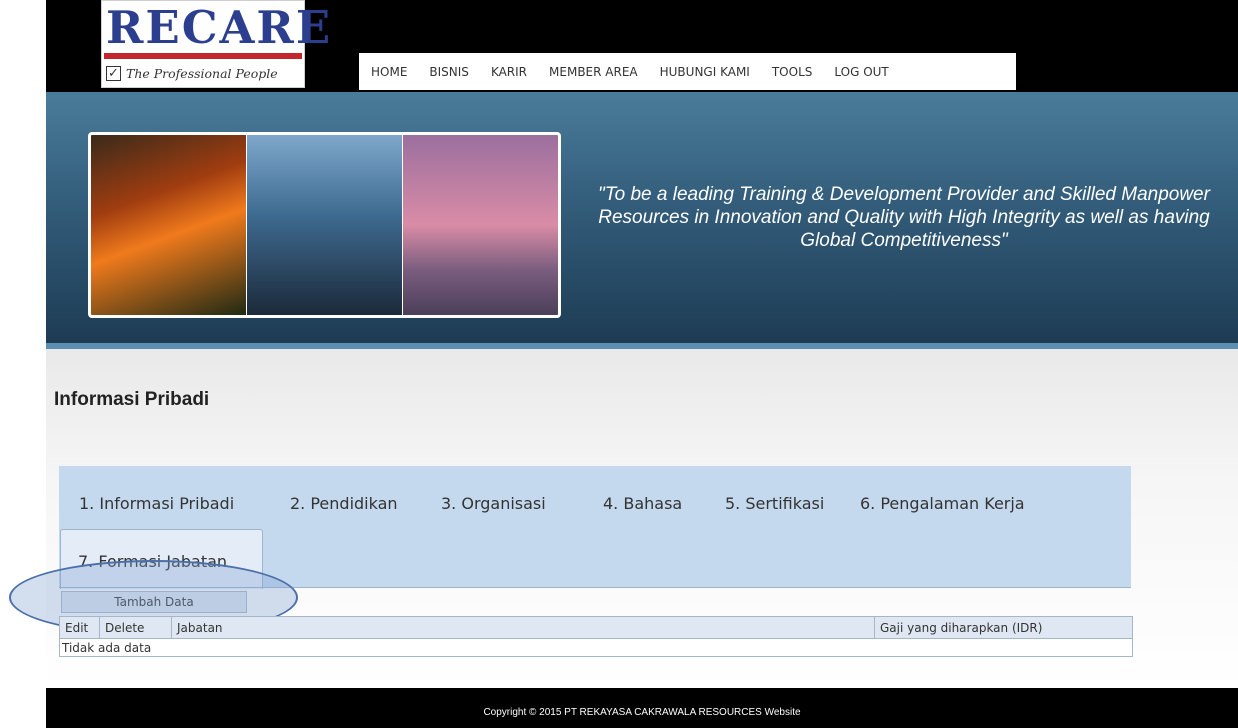 The image size is (1238, 728). I want to click on tab-sertifikasi: 5. Sertifikasi, so click(774, 503).